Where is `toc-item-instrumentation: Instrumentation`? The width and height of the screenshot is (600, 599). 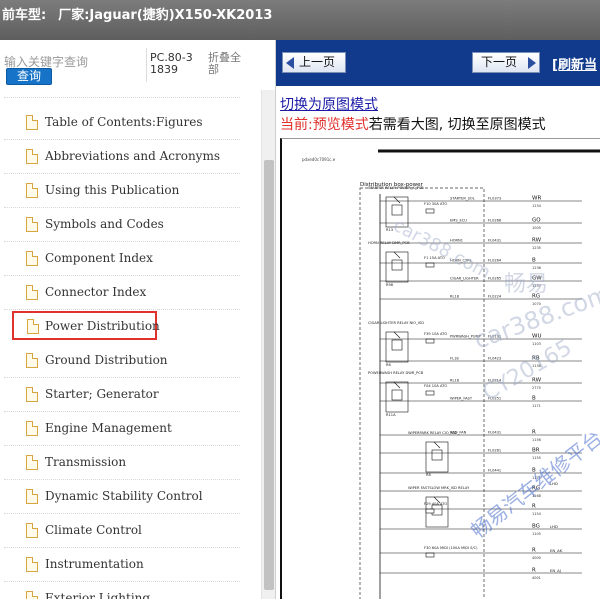 toc-item-instrumentation: Instrumentation is located at coordinates (122, 565).